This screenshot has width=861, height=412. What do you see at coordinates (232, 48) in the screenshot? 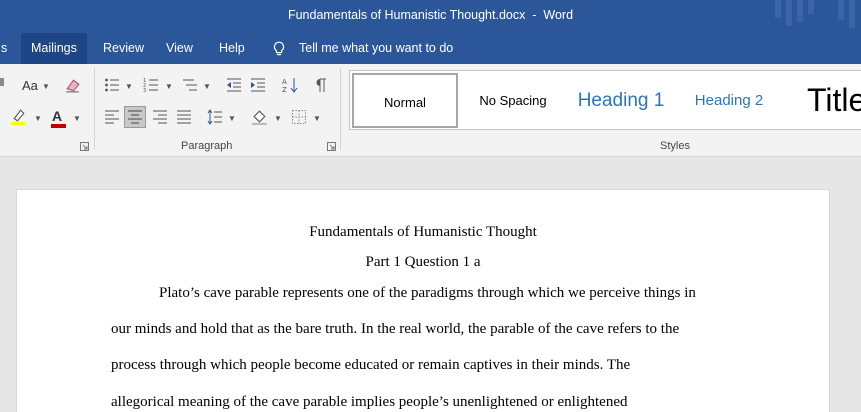
I see `tab-help: Help` at bounding box center [232, 48].